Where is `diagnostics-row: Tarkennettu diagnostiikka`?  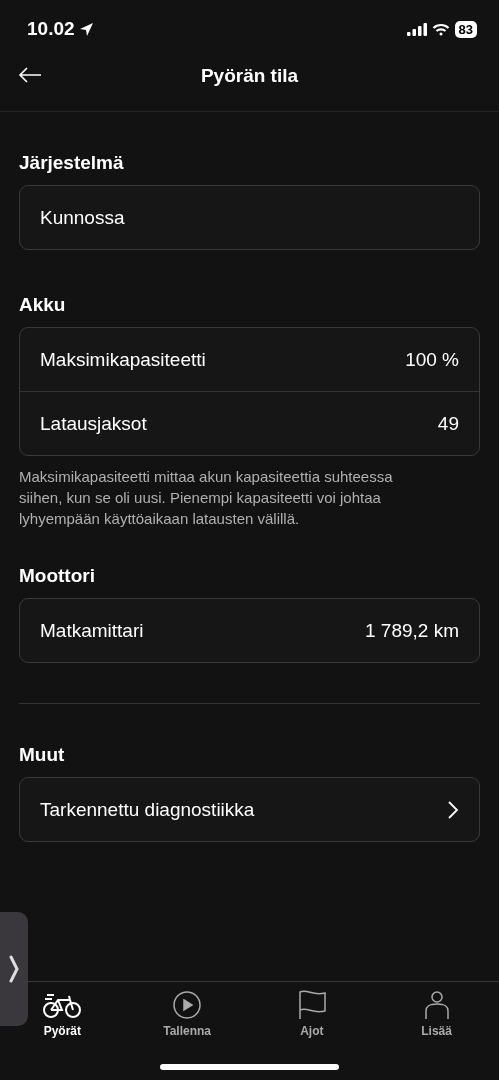 diagnostics-row: Tarkennettu diagnostiikka is located at coordinates (249, 809).